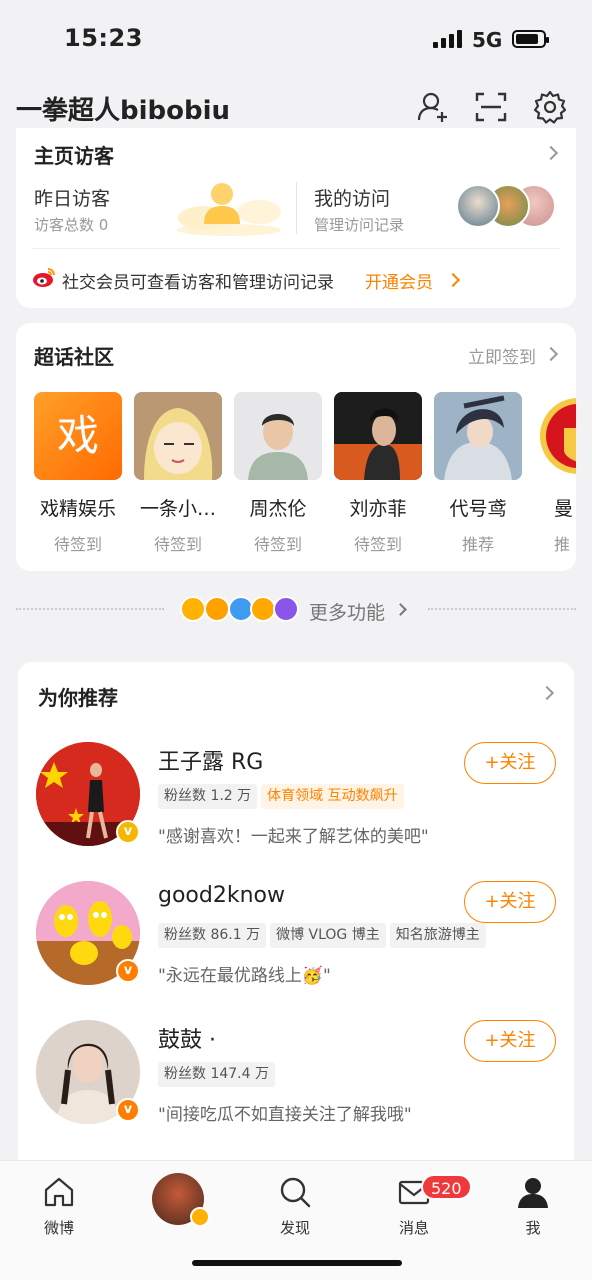 This screenshot has height=1280, width=592. What do you see at coordinates (71, 225) in the screenshot?
I see `visitor-total: 访客总数 0` at bounding box center [71, 225].